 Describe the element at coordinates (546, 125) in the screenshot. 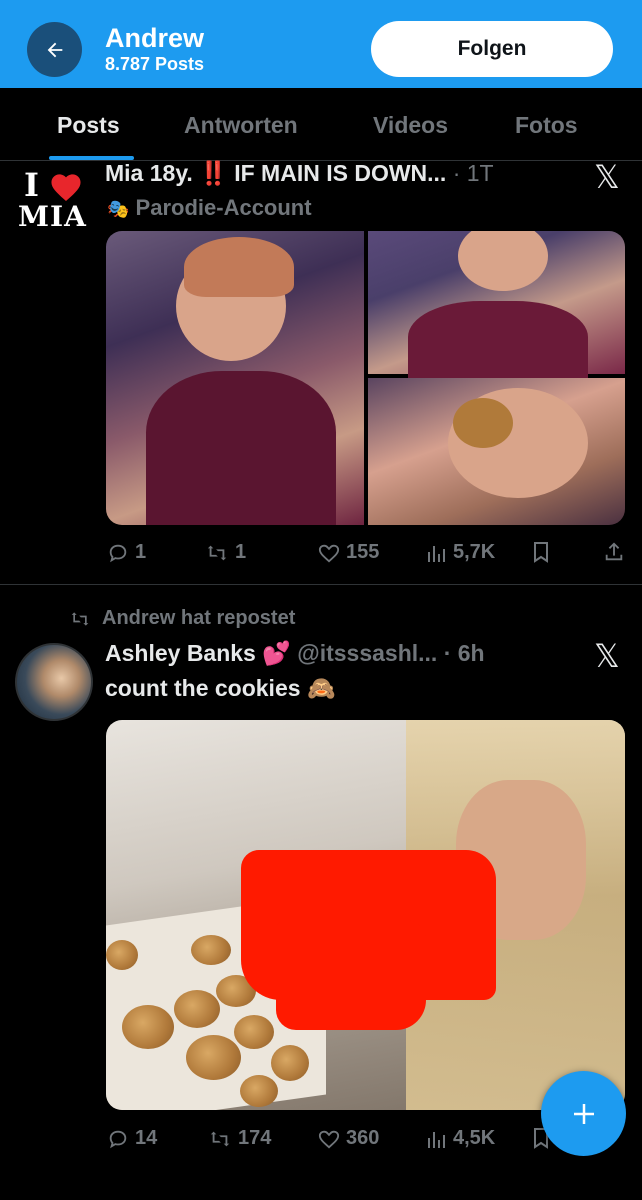

I see `tab-photos: Fotos` at that location.